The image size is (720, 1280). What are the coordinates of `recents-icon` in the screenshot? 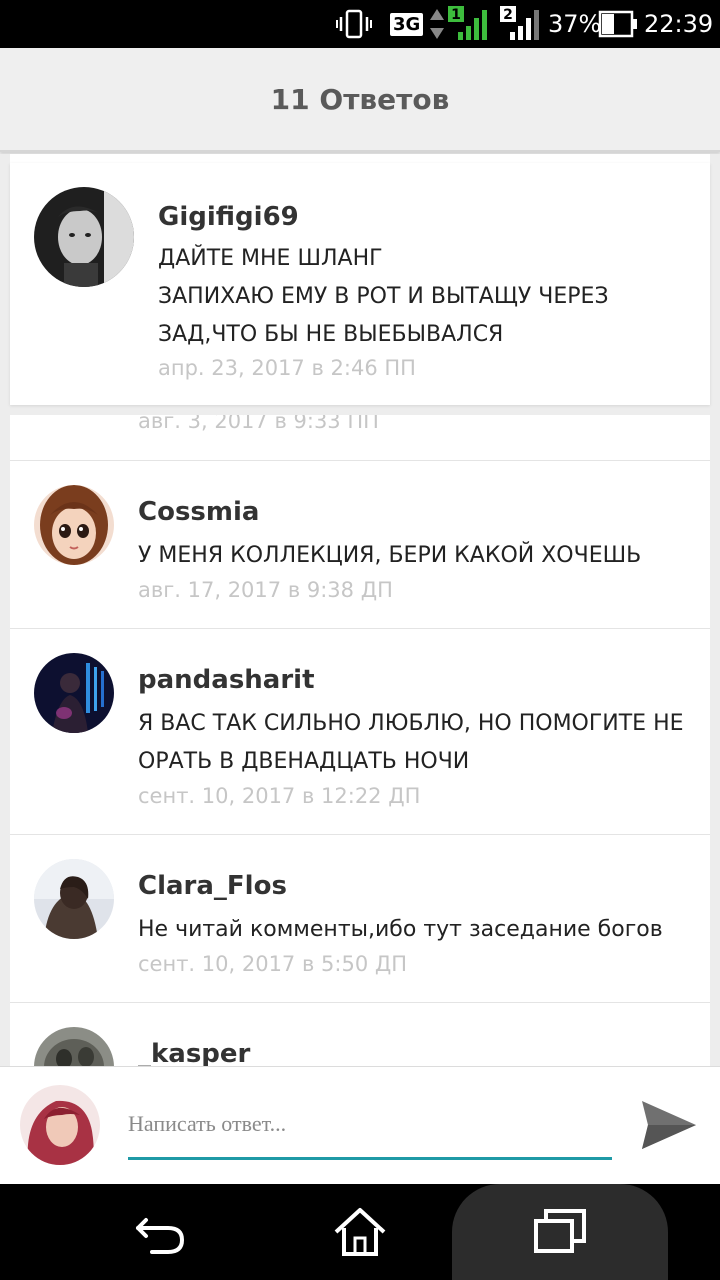 It's located at (560, 1232).